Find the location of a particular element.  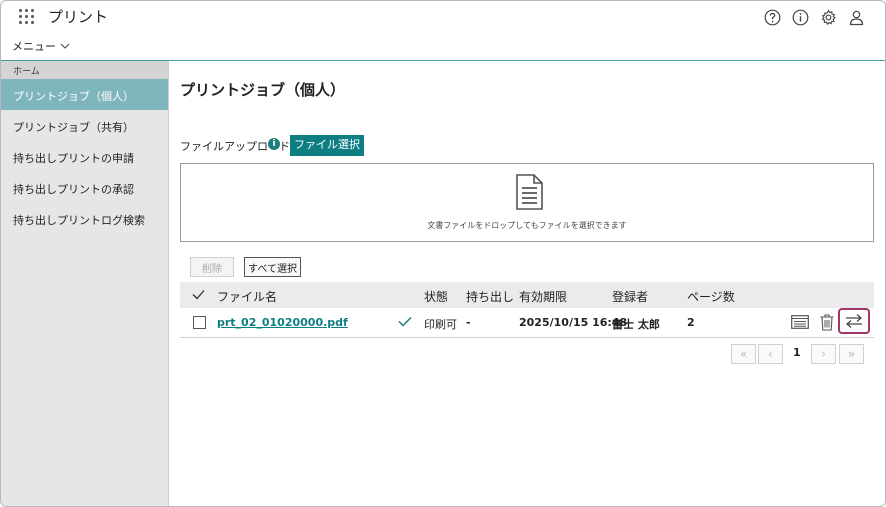

transfer-arrows-icon is located at coordinates (854, 321).